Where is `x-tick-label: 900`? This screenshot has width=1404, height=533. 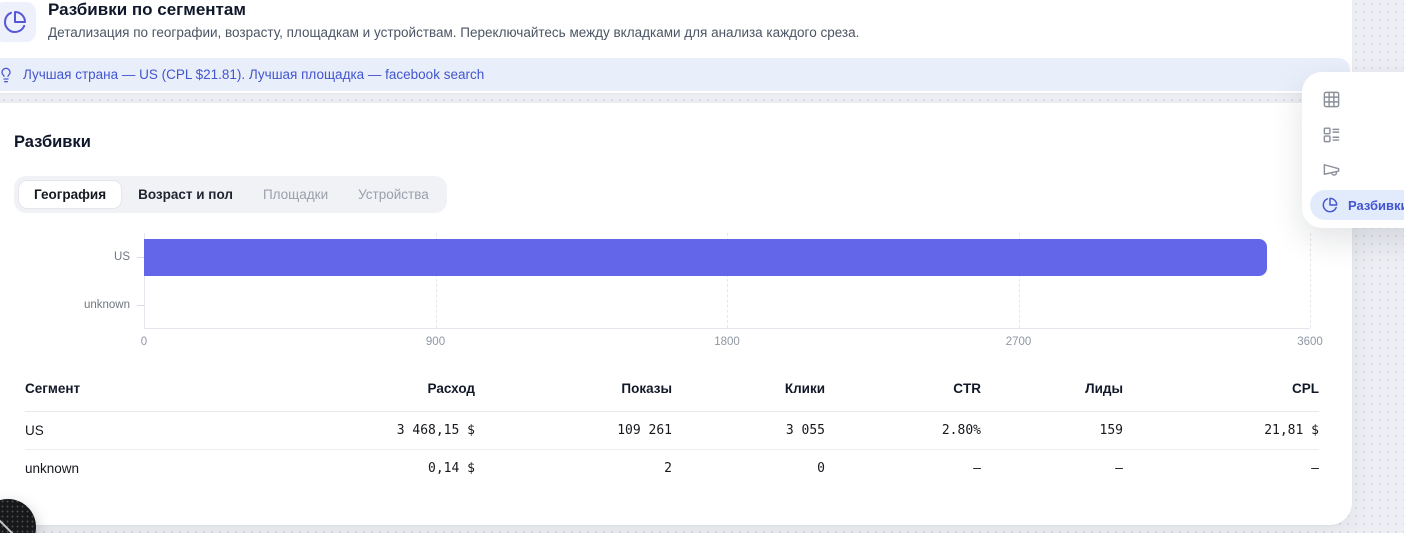
x-tick-label: 900 is located at coordinates (435, 342).